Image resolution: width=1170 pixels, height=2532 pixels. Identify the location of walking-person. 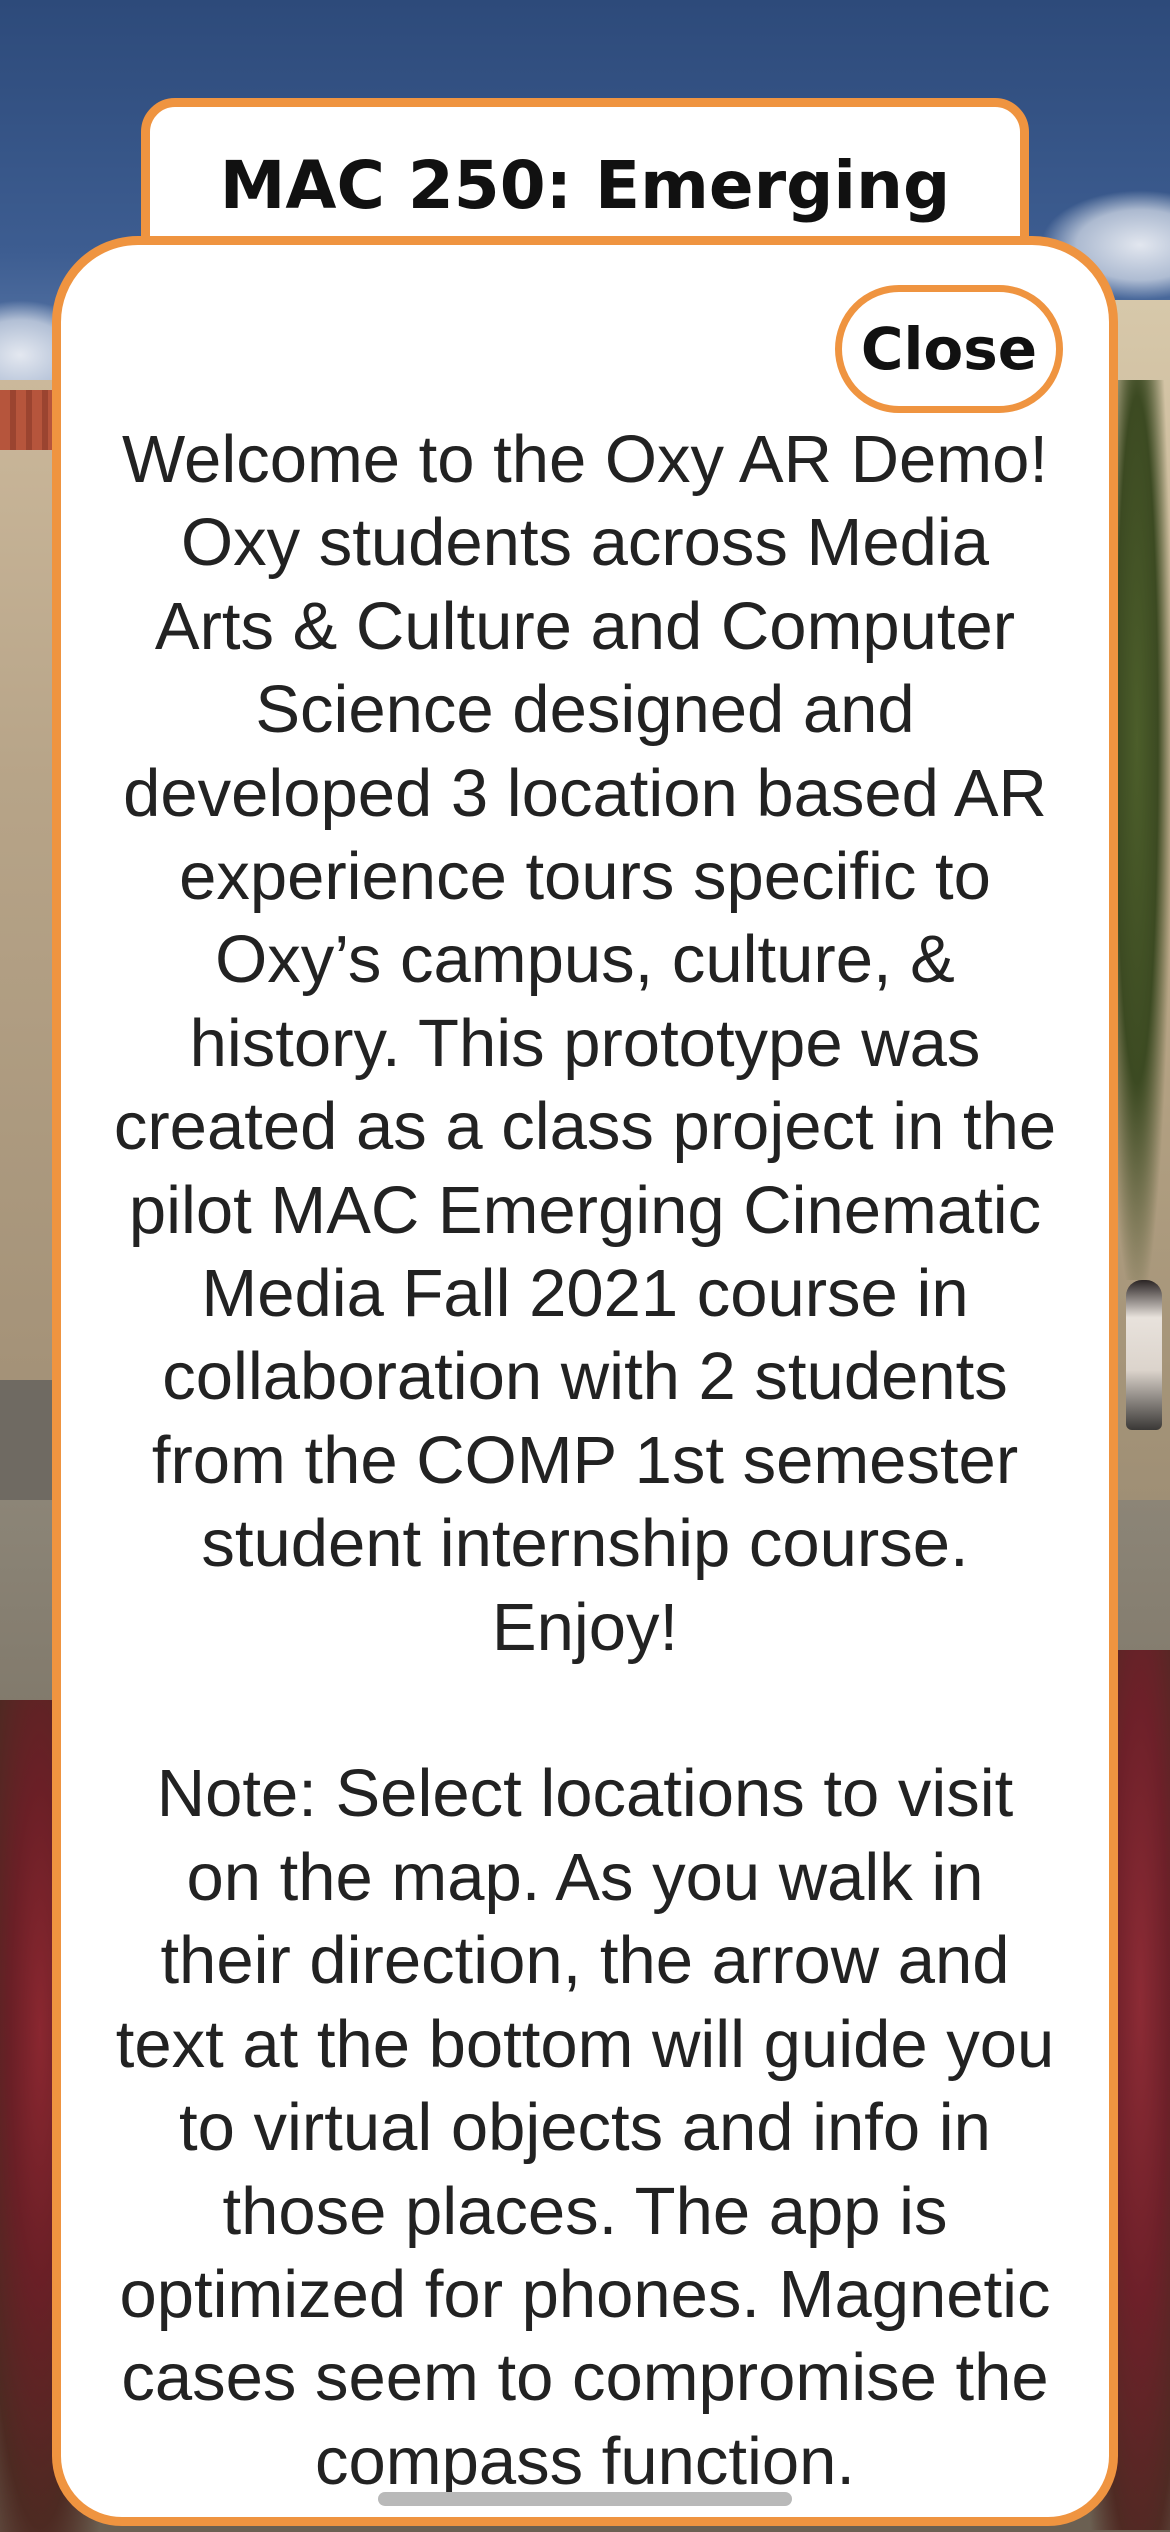
(1144, 1355).